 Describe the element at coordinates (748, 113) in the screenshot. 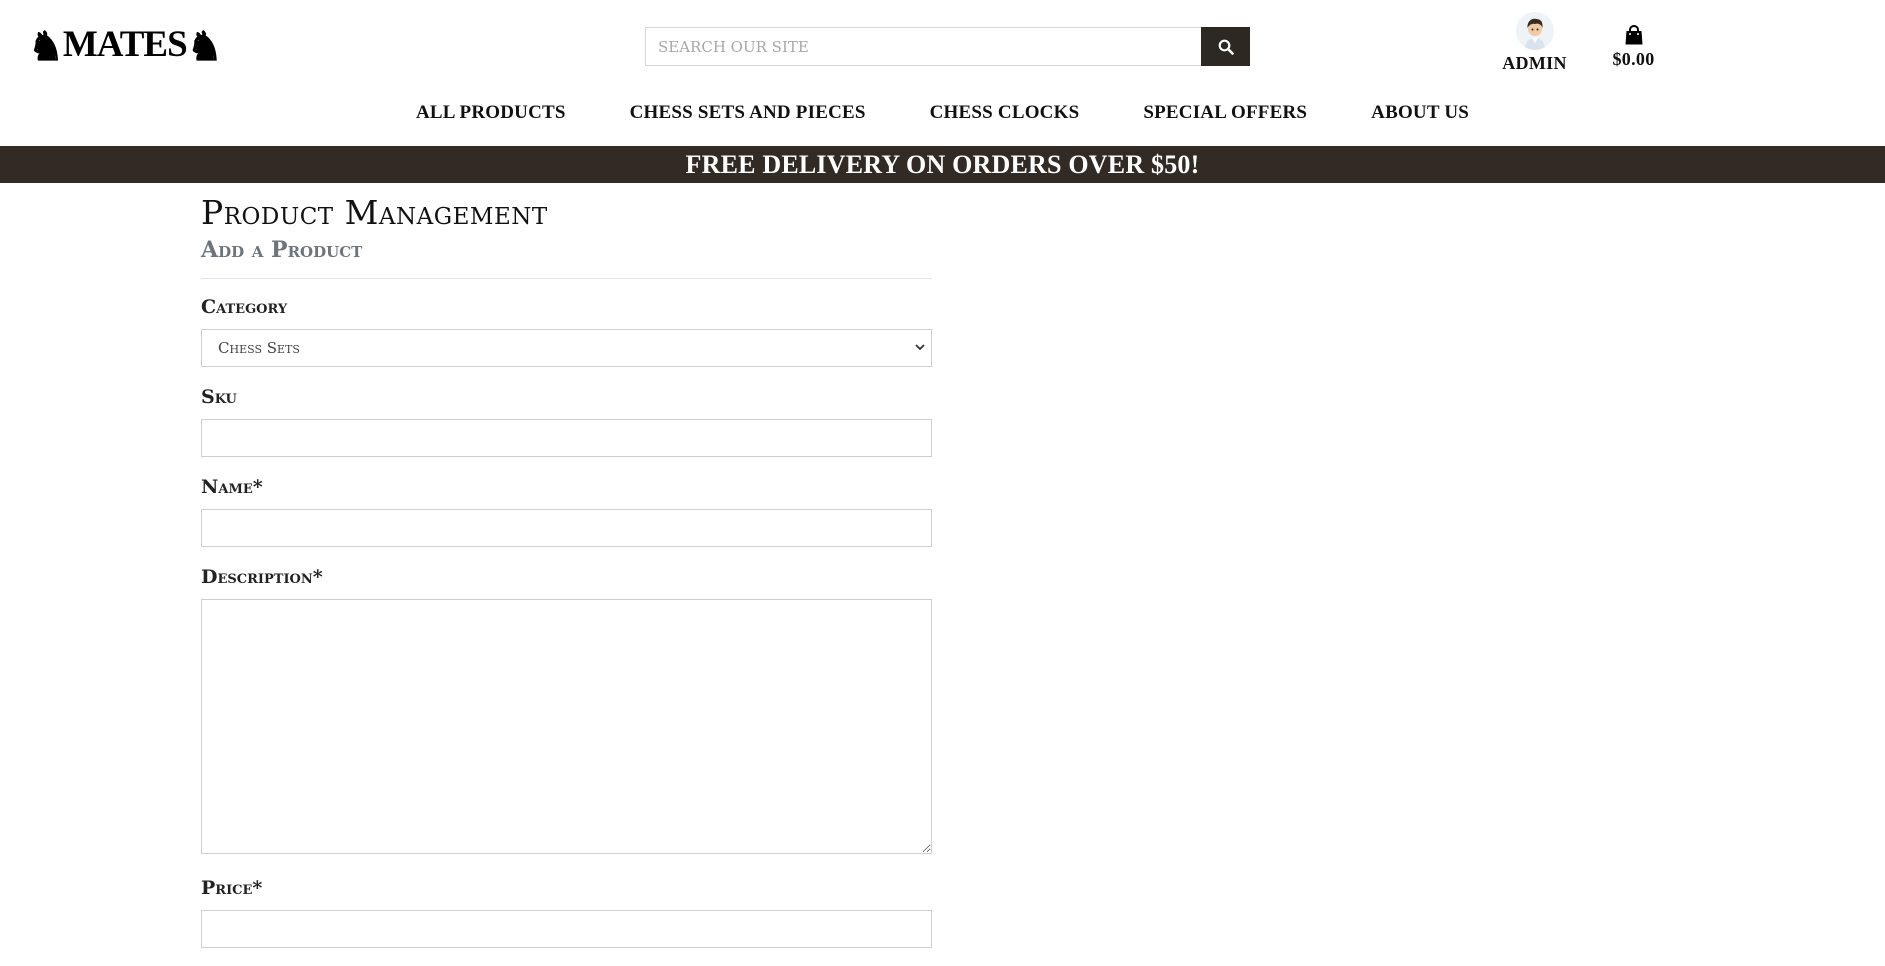

I see `nav-item-chess-sets-and-pieces: CHESS SETS AND PIECES` at that location.